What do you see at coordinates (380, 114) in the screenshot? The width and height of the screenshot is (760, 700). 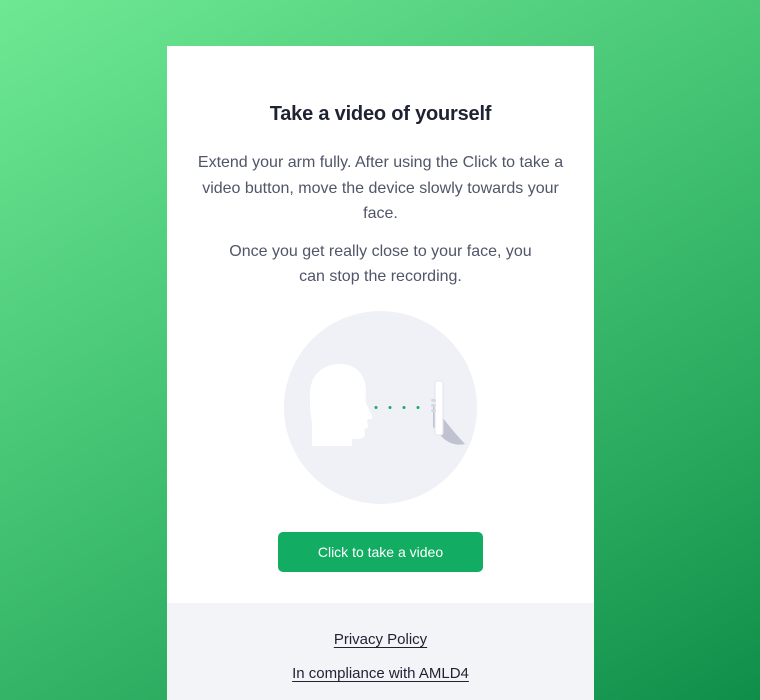 I see `page-title: Take a video of yourself` at bounding box center [380, 114].